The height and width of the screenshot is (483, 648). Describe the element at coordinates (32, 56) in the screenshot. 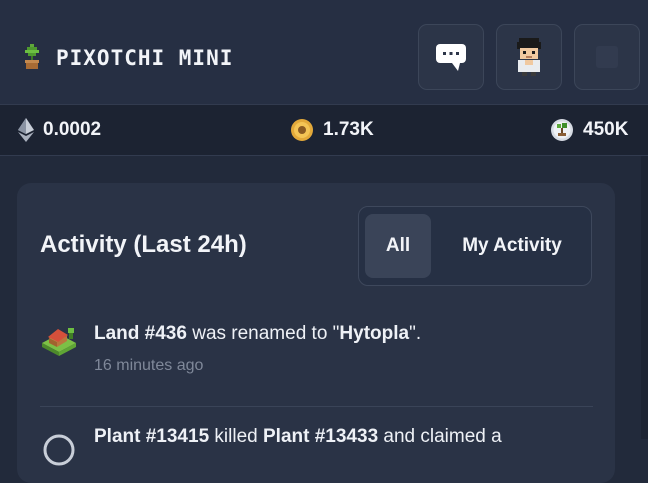

I see `potted-plant-icon` at that location.